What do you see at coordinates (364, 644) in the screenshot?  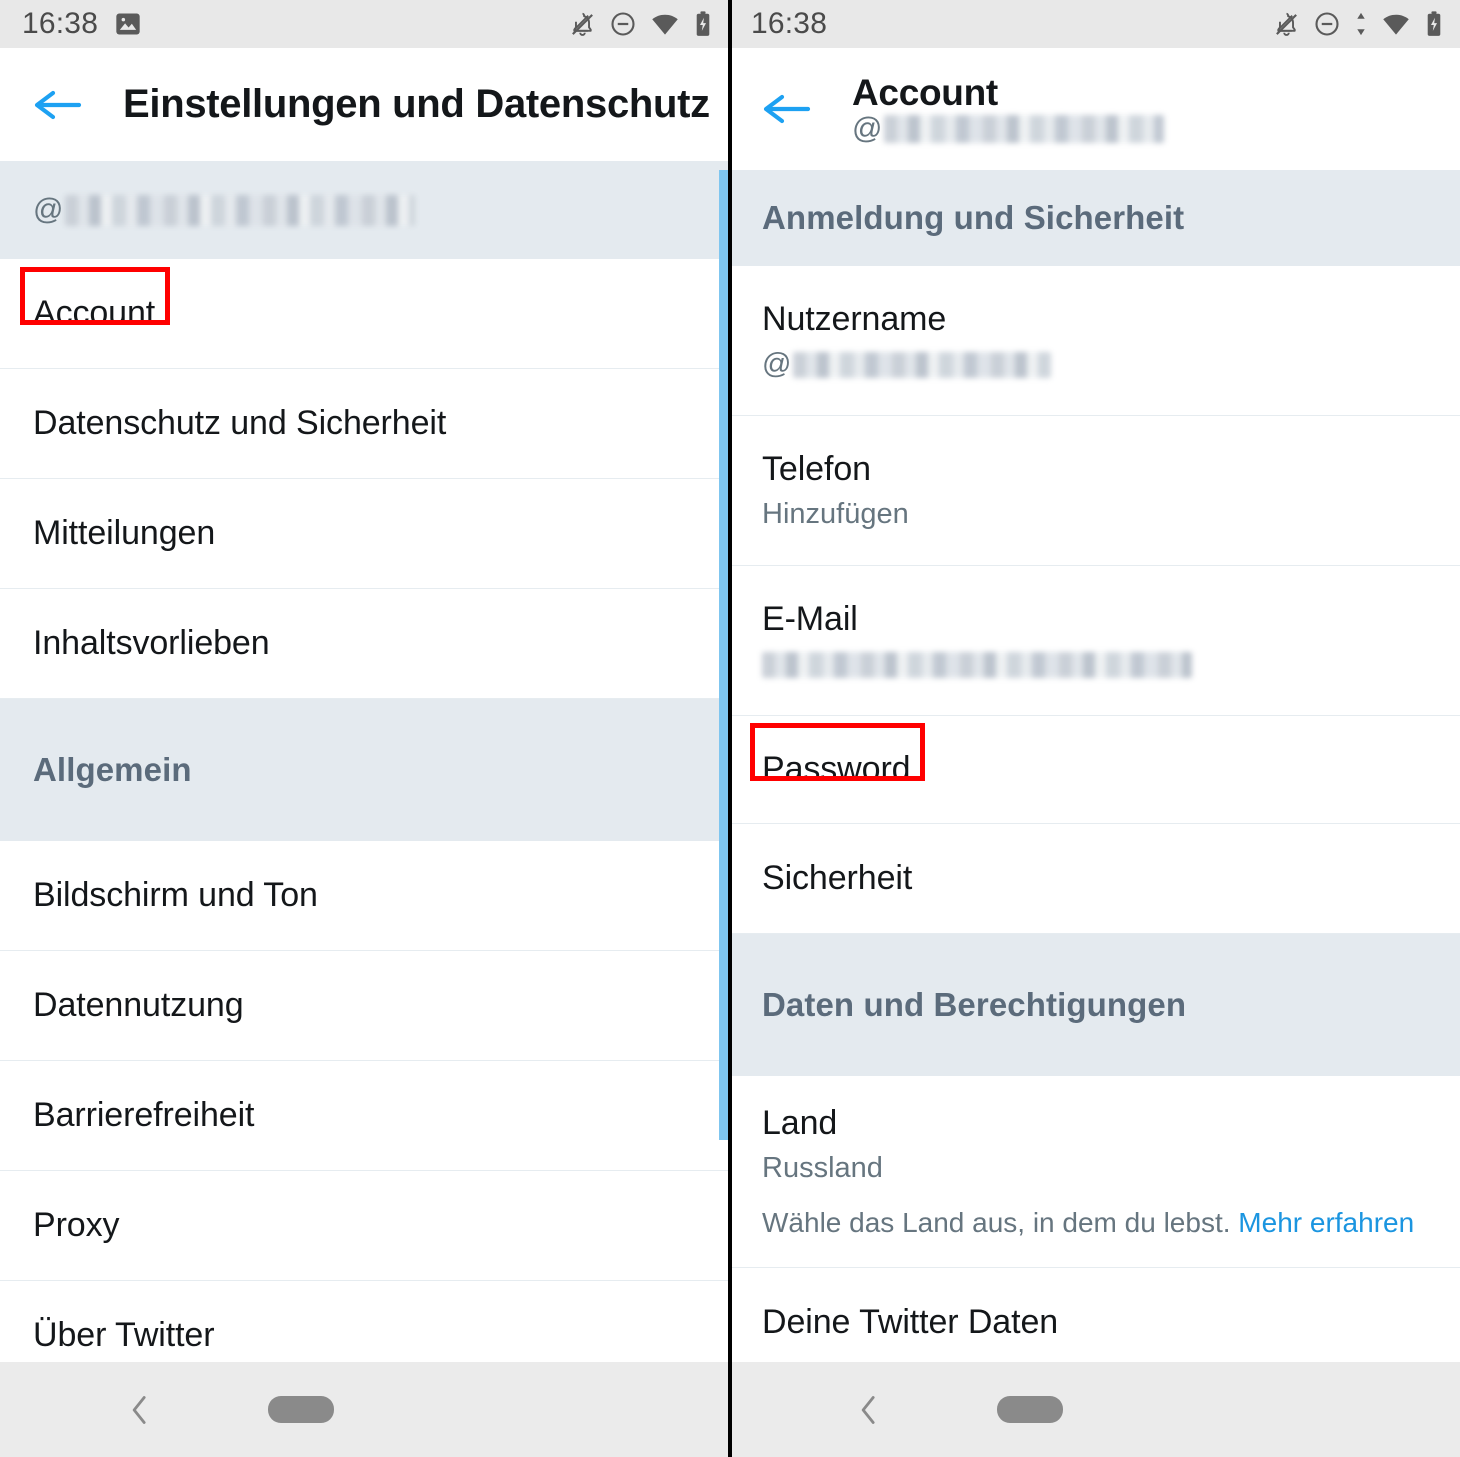 I see `sidebar-item-content-preferences: Inhaltsvorlieben` at bounding box center [364, 644].